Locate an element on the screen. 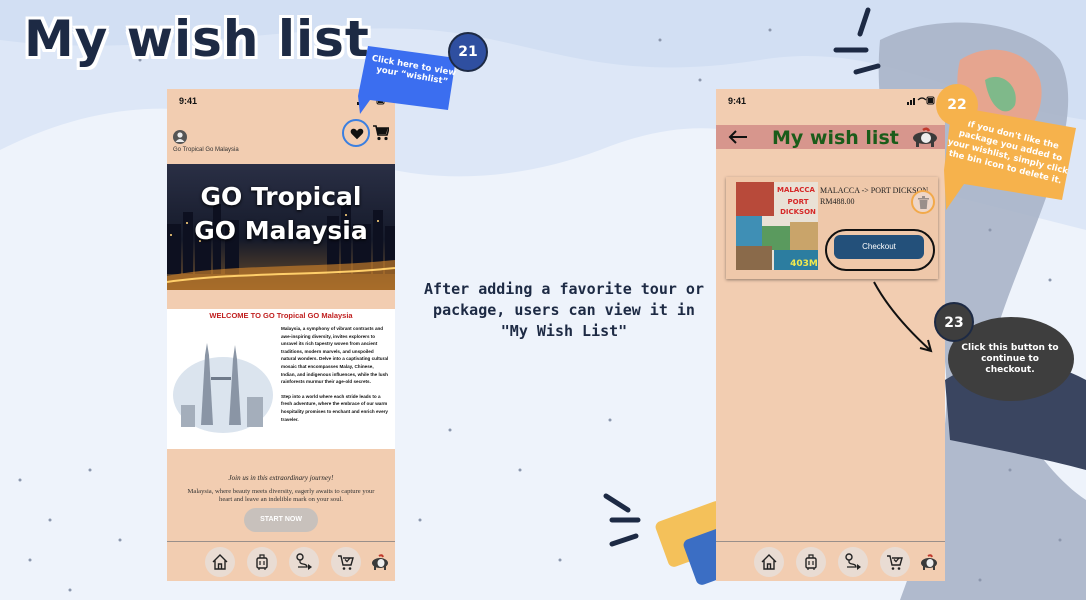 The height and width of the screenshot is (600, 1086). bottom-tab-bar-right is located at coordinates (830, 561).